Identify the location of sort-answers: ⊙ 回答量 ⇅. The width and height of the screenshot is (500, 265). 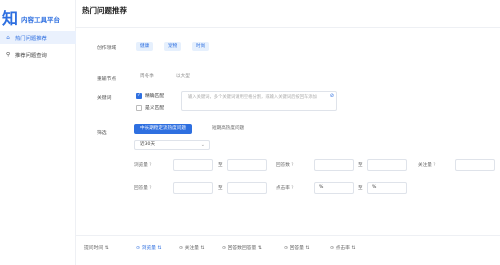
(297, 247).